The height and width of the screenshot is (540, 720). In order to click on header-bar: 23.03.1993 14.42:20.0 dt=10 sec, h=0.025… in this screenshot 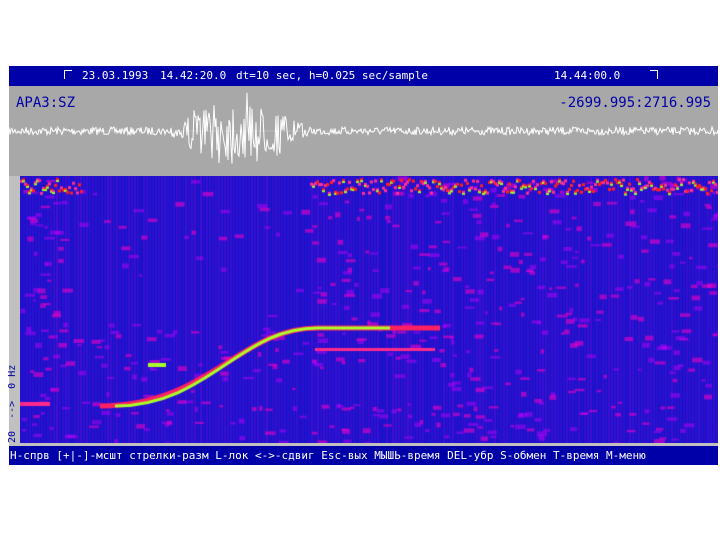, I will do `click(363, 76)`.